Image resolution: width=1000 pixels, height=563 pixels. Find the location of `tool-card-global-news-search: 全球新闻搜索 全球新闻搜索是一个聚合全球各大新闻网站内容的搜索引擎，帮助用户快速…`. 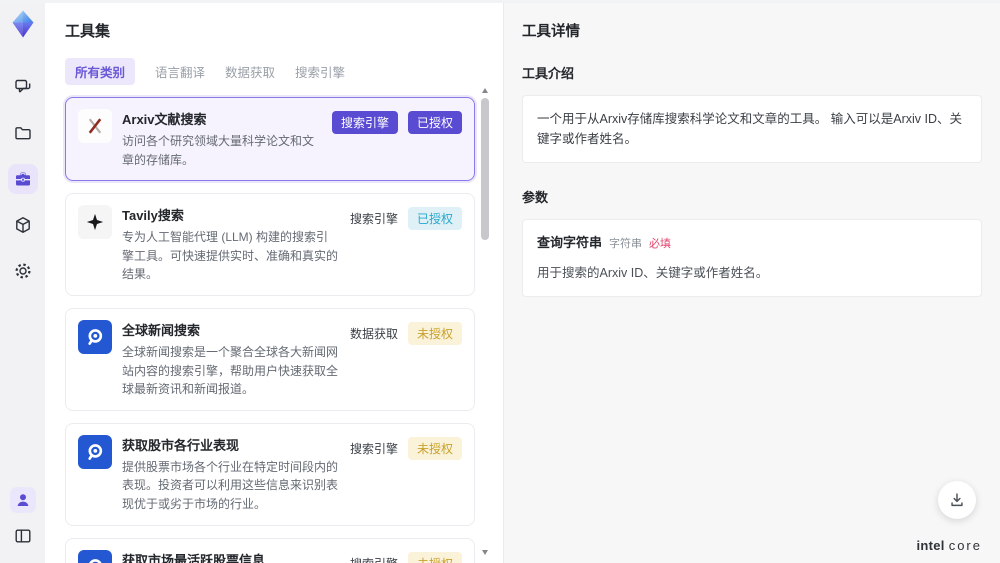

tool-card-global-news-search: 全球新闻搜索 全球新闻搜索是一个聚合全球各大新闻网站内容的搜索引擎，帮助用户快速… is located at coordinates (270, 359).